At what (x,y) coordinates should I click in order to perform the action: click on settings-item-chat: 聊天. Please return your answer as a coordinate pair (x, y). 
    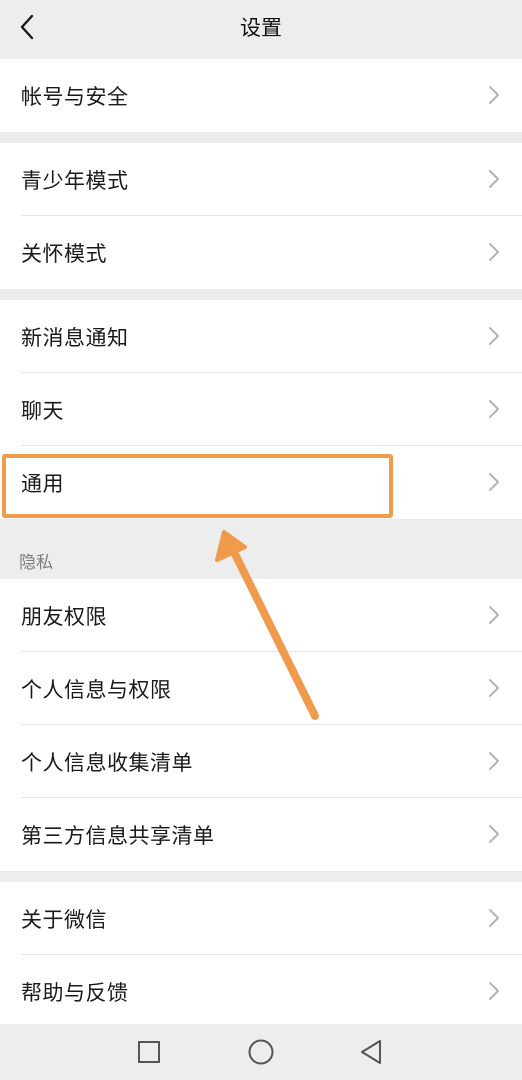
    Looking at the image, I should click on (261, 409).